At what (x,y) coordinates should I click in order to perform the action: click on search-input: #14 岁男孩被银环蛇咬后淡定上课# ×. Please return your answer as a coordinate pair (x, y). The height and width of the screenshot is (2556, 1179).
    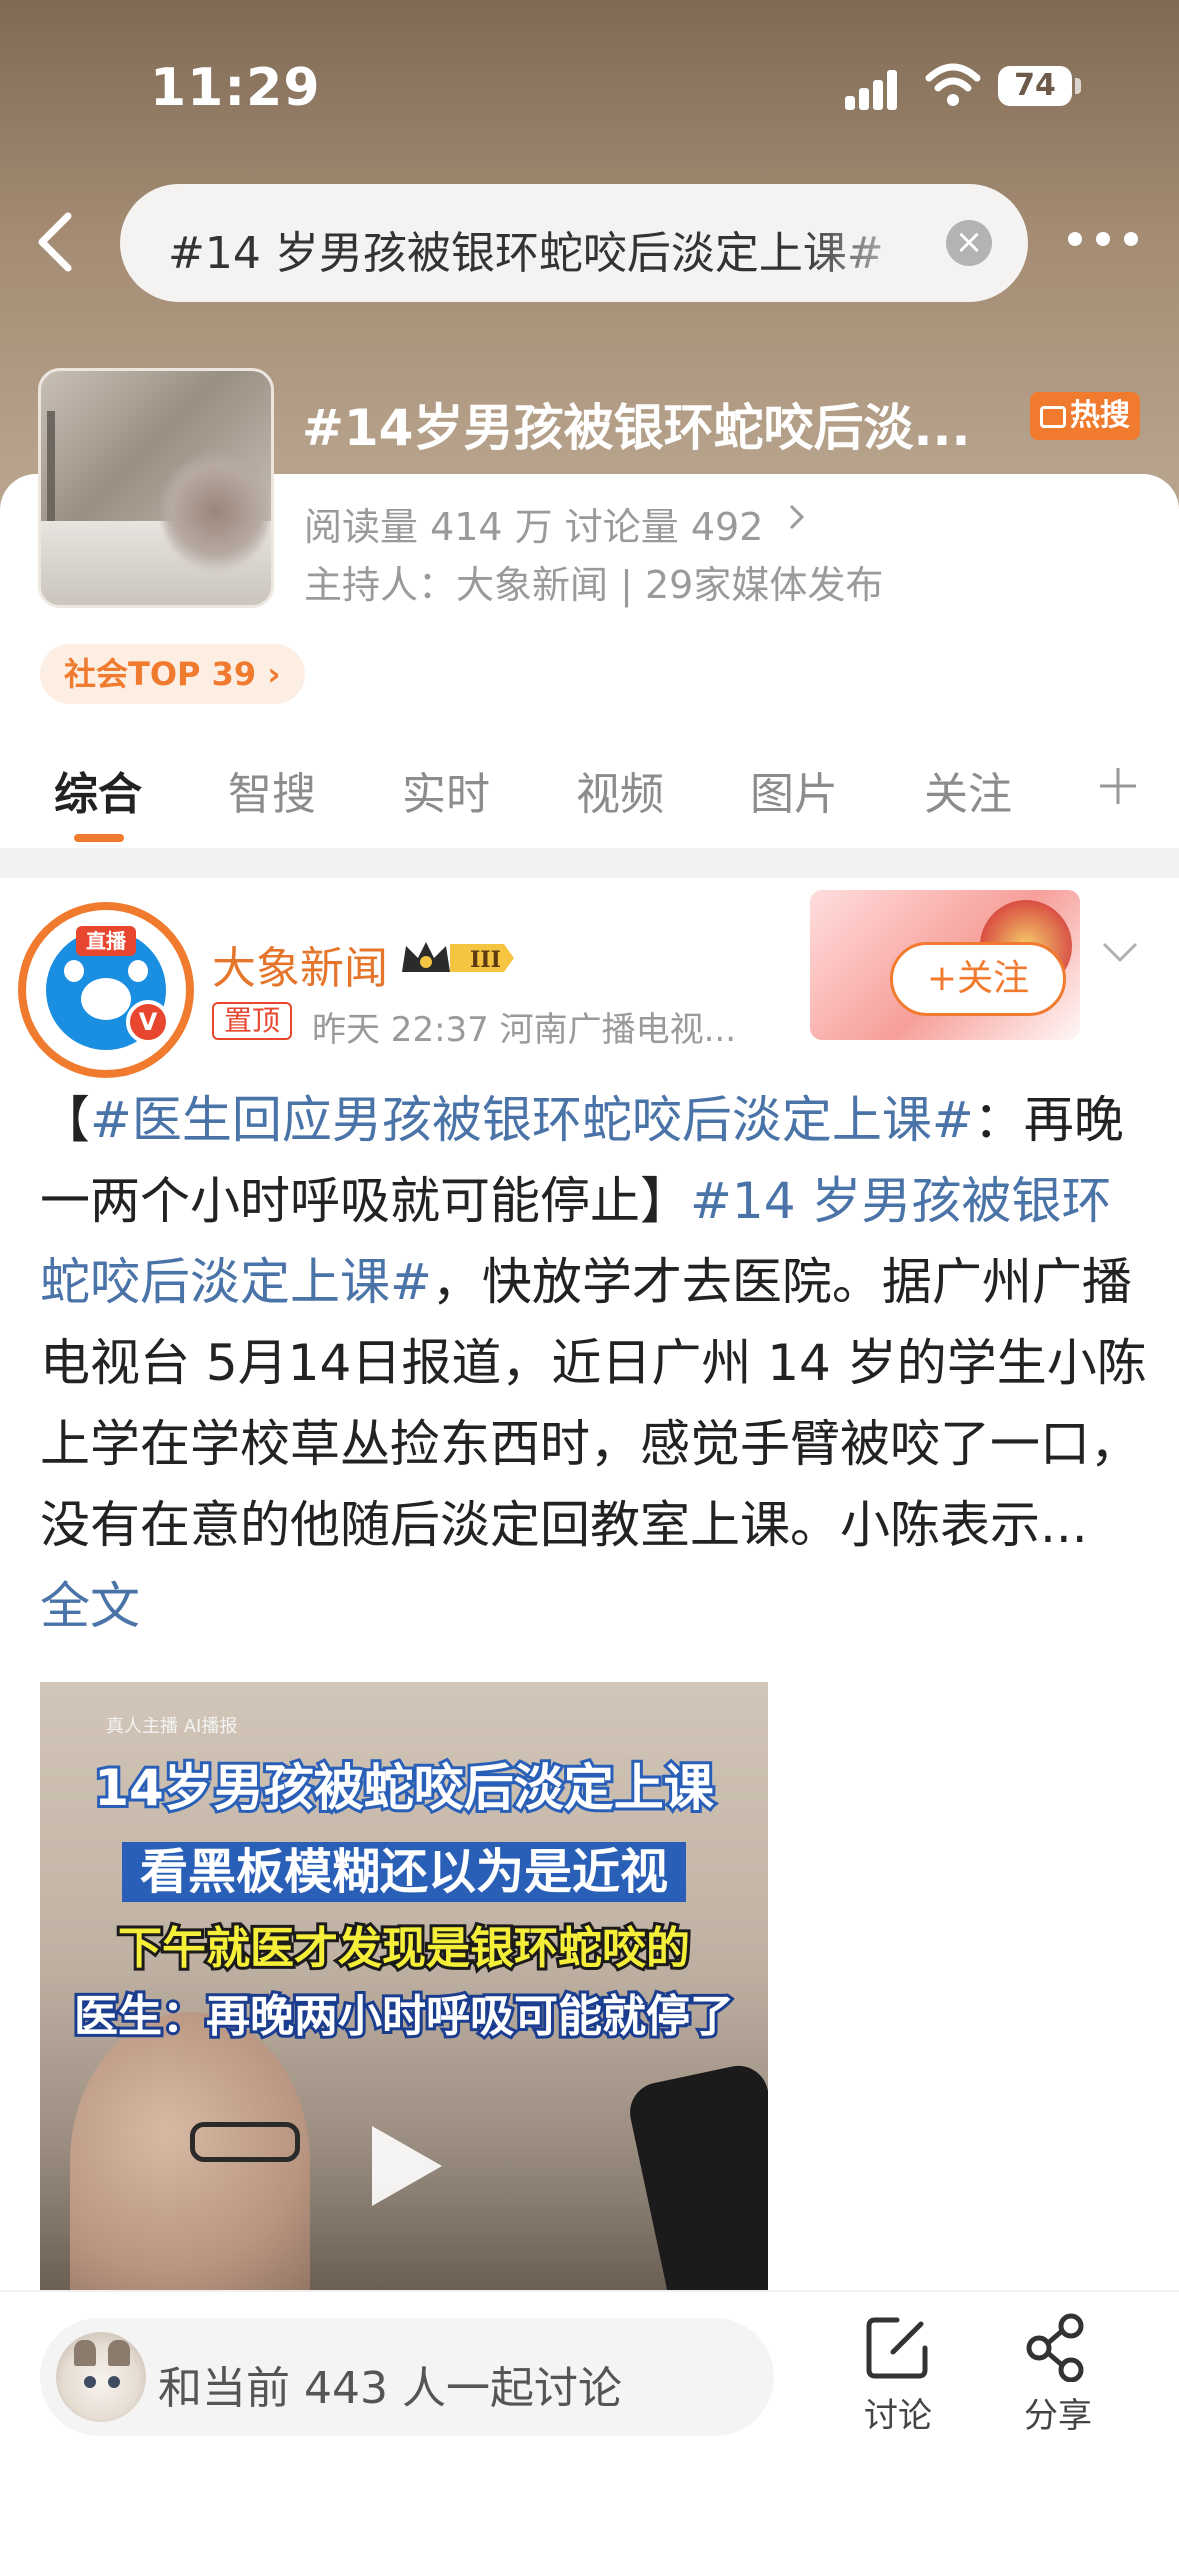
    Looking at the image, I should click on (574, 243).